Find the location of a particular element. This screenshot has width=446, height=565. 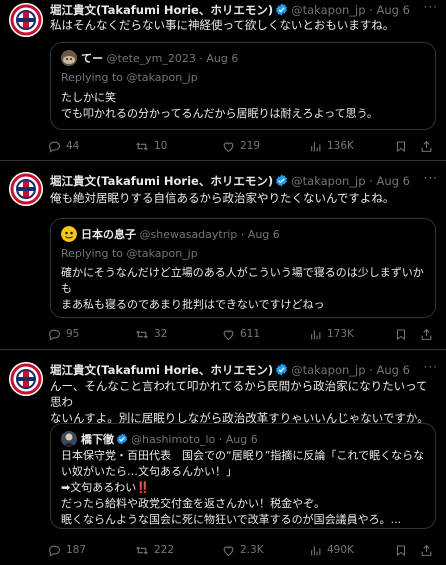

views-button: 490K is located at coordinates (331, 550).